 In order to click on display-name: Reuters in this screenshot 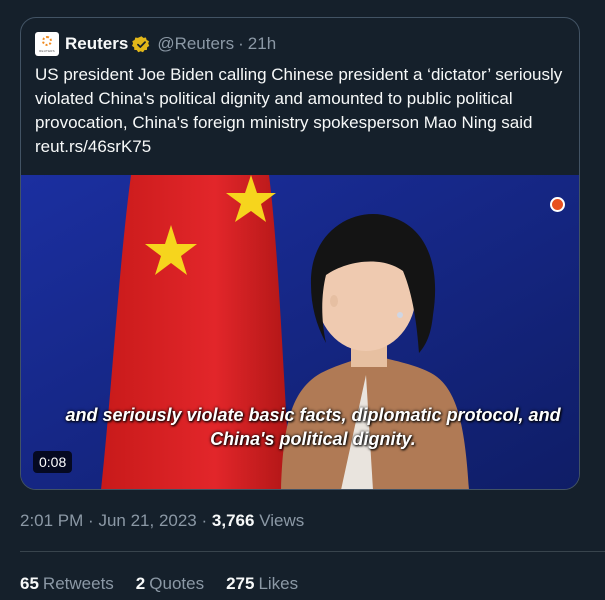, I will do `click(96, 44)`.